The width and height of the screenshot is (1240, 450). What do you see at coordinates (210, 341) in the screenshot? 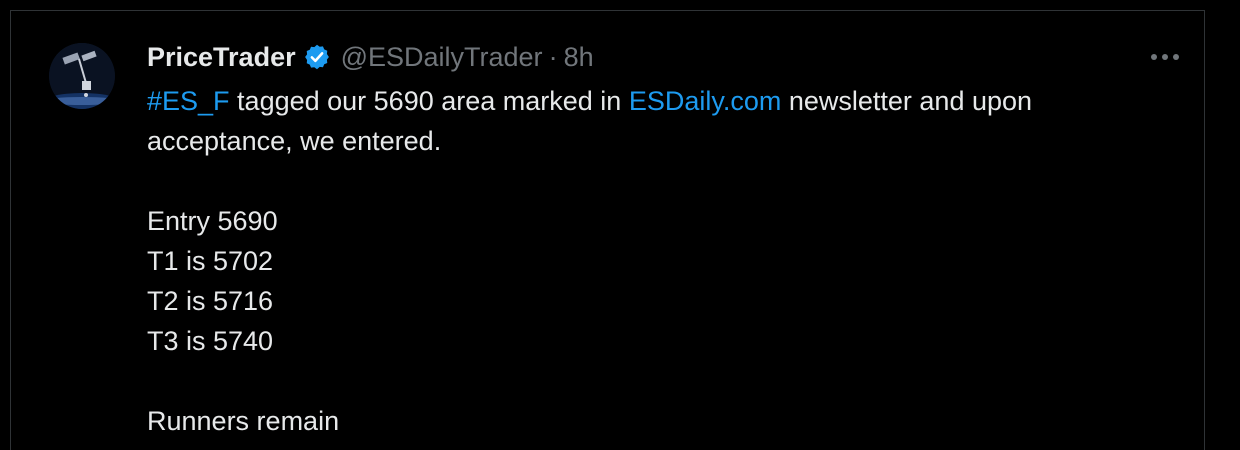
I see `target-3-line: T3 is 5740` at bounding box center [210, 341].